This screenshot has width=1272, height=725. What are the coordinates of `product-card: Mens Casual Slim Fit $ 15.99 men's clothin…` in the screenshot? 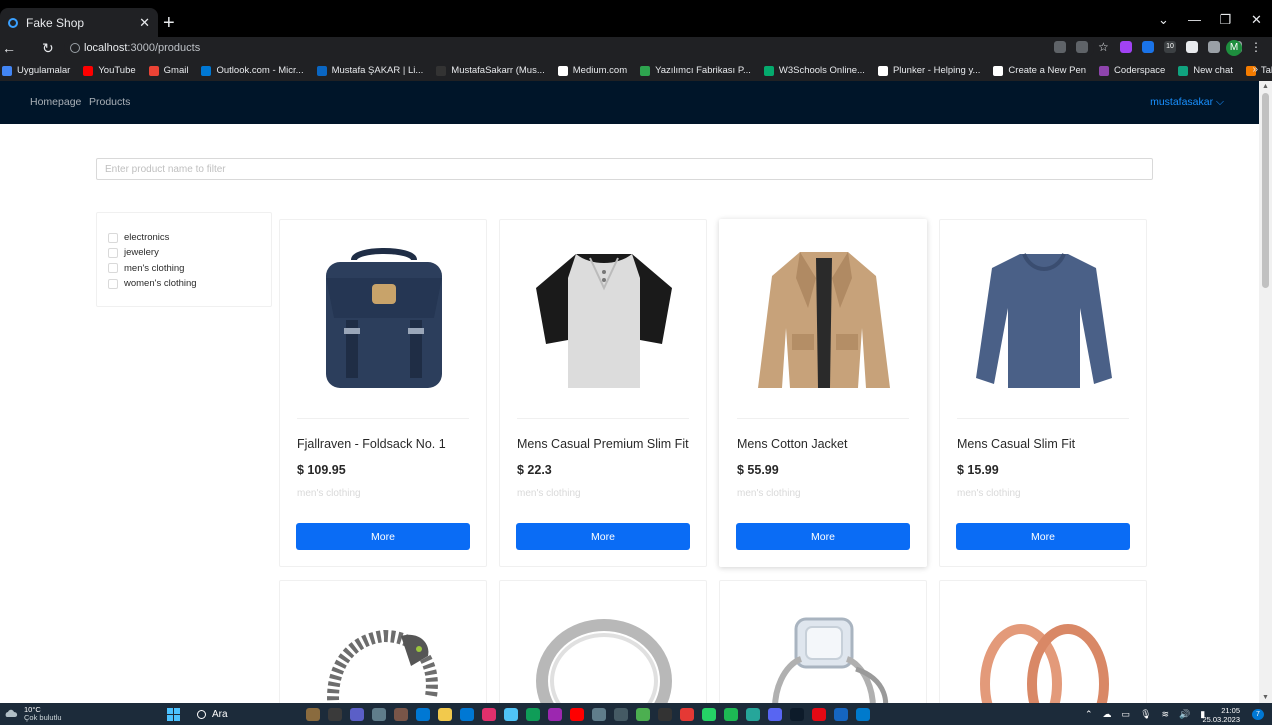 It's located at (1043, 393).